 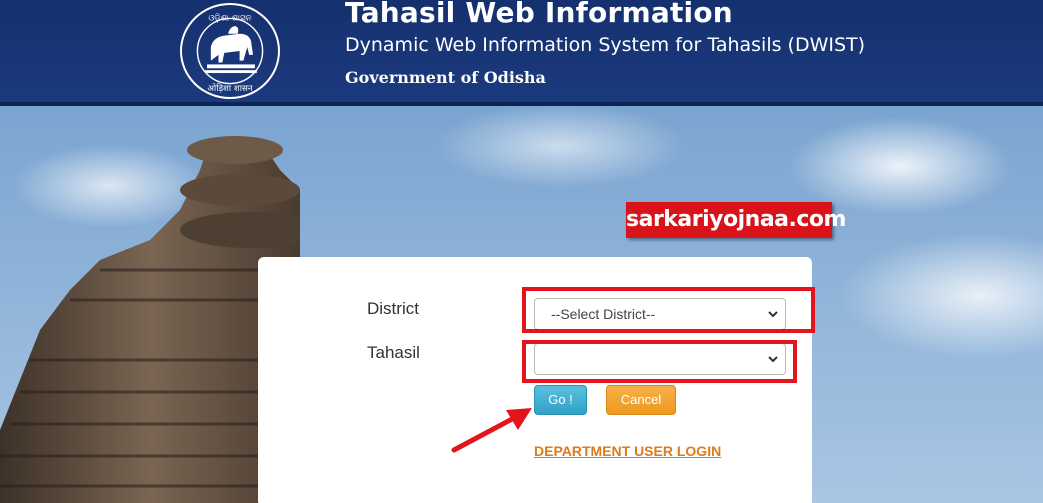 I want to click on government-label: Government of Odisha, so click(x=445, y=77).